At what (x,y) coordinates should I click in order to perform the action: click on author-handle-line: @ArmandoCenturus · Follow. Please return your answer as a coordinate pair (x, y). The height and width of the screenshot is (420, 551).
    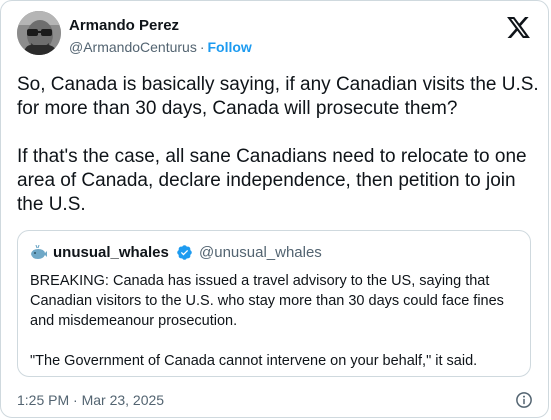
    Looking at the image, I should click on (160, 47).